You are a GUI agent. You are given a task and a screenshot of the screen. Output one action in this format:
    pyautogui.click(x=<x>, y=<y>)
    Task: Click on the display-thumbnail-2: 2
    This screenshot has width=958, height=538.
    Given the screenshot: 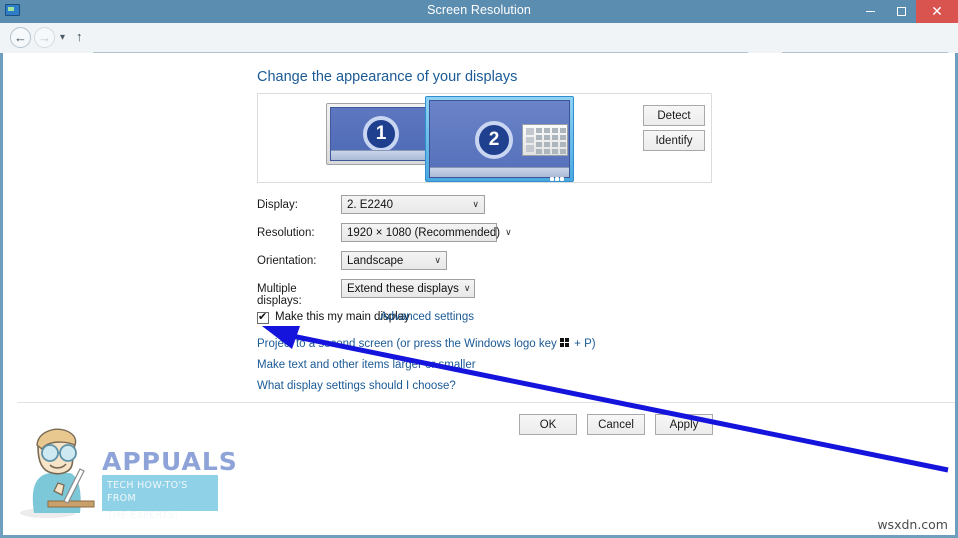 What is the action you would take?
    pyautogui.click(x=499, y=139)
    